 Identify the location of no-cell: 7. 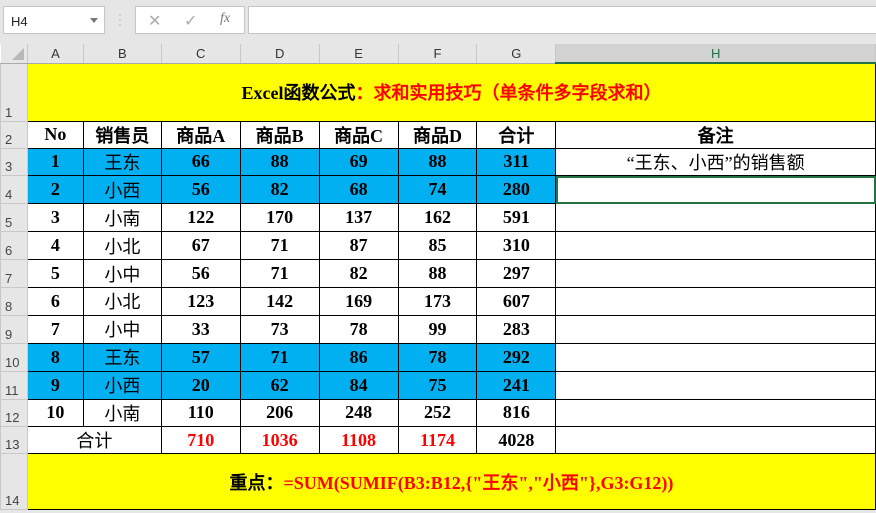
(55, 329).